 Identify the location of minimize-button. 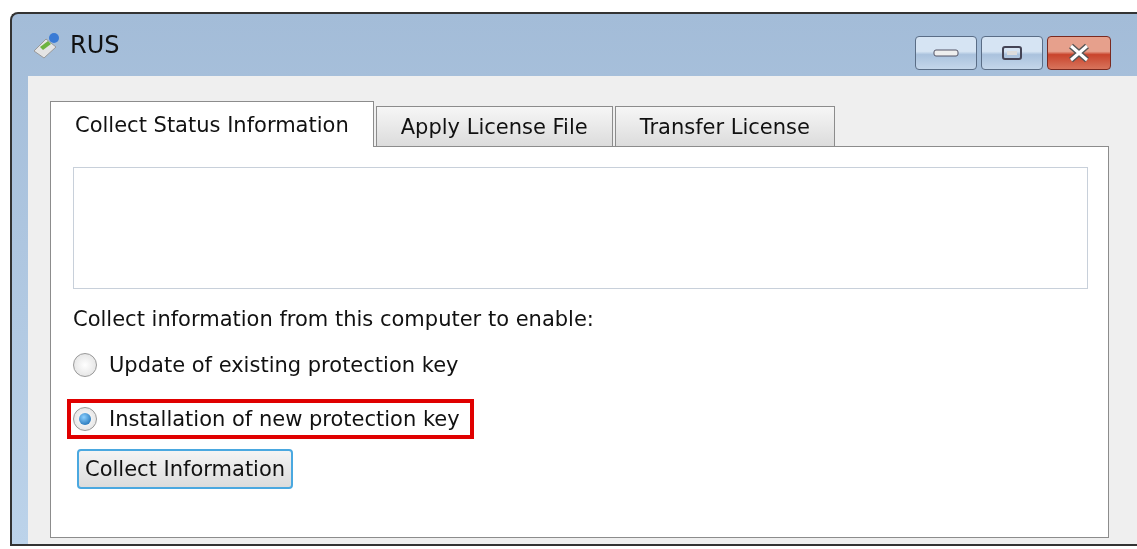
(946, 53).